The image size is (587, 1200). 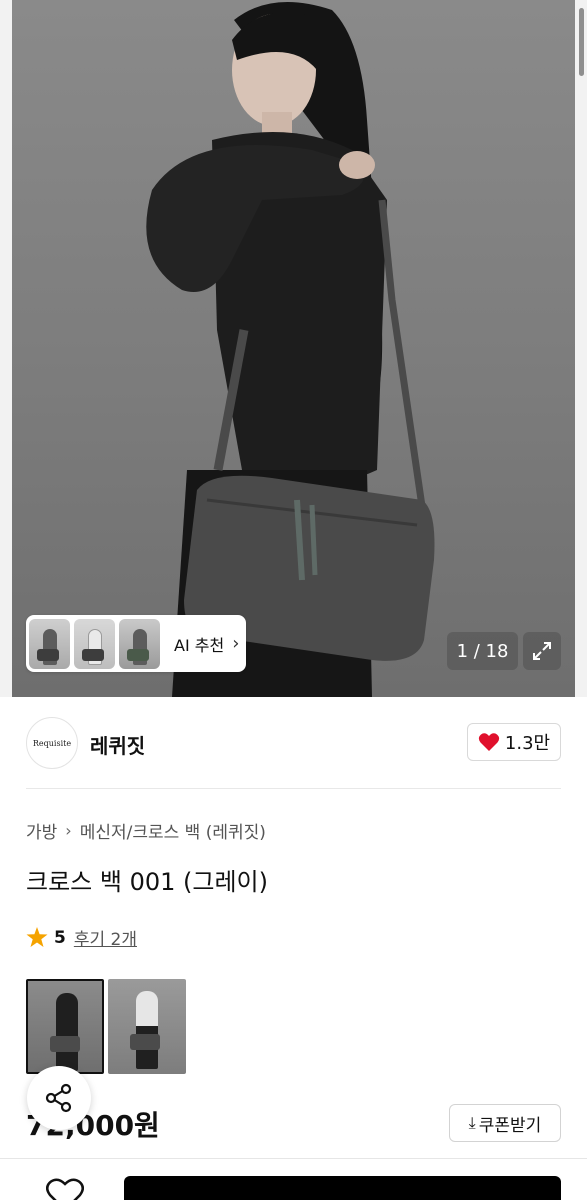 What do you see at coordinates (105, 937) in the screenshot?
I see `reviews-link: 후기 2개` at bounding box center [105, 937].